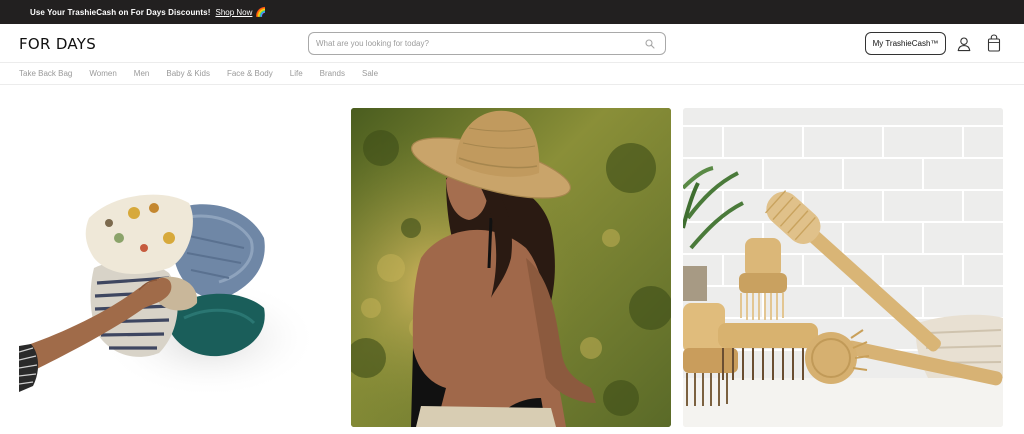 The height and width of the screenshot is (434, 1024). Describe the element at coordinates (296, 73) in the screenshot. I see `nav-item-life: Life` at that location.